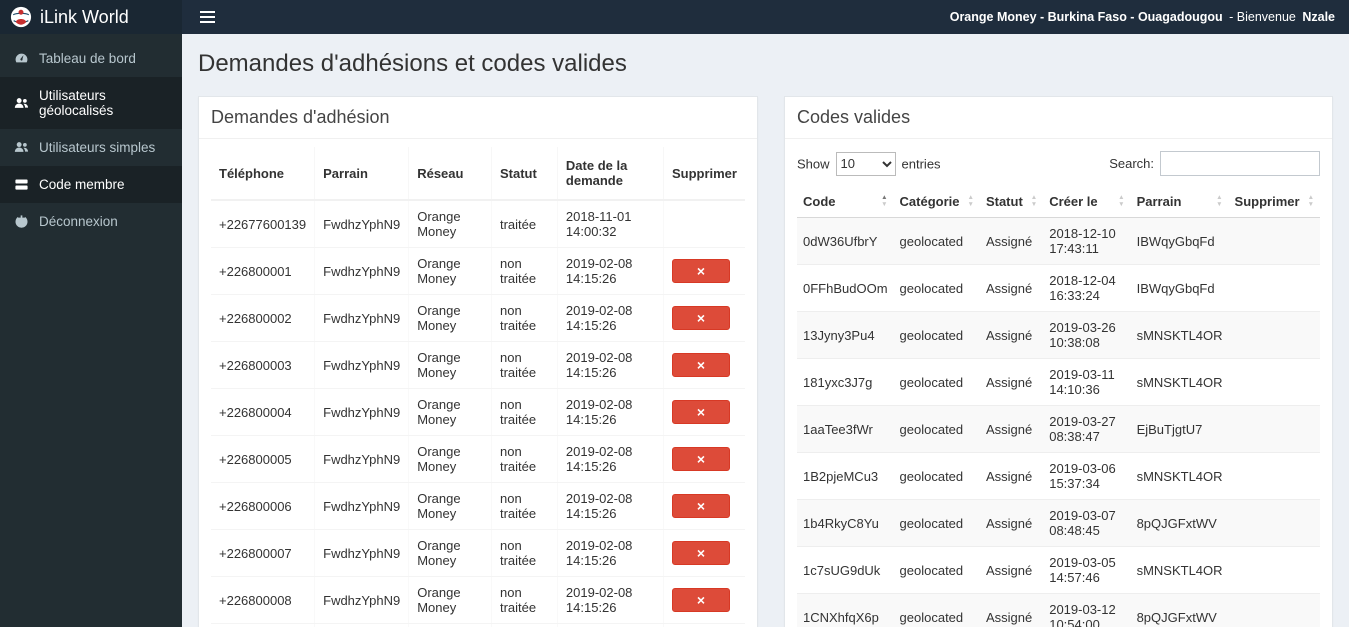 This screenshot has height=627, width=1349. What do you see at coordinates (1087, 335) in the screenshot?
I see `code-creer-le: 2019-03-26 10:38:08` at bounding box center [1087, 335].